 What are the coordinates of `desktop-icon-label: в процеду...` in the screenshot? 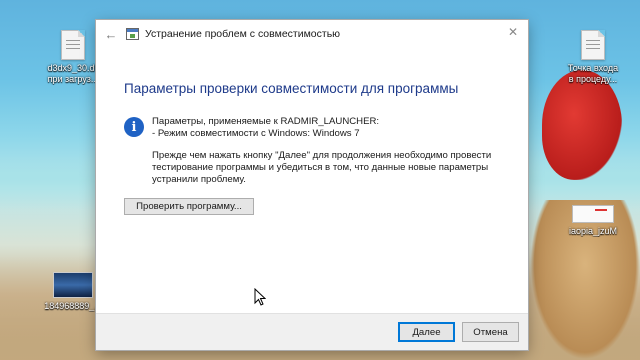 It's located at (593, 79).